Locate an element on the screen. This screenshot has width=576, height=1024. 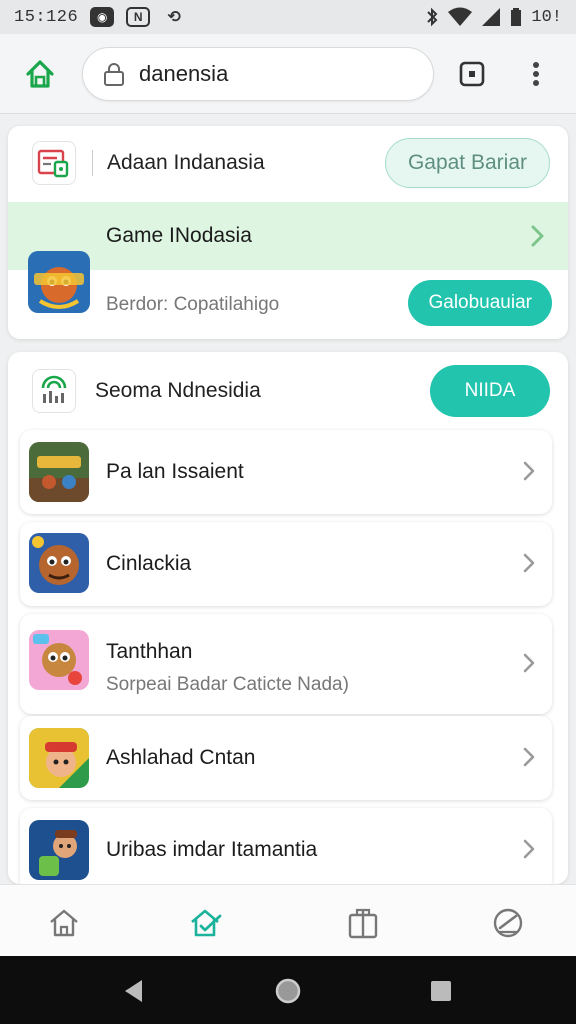
battery-level-text: 10! is located at coordinates (546, 17).